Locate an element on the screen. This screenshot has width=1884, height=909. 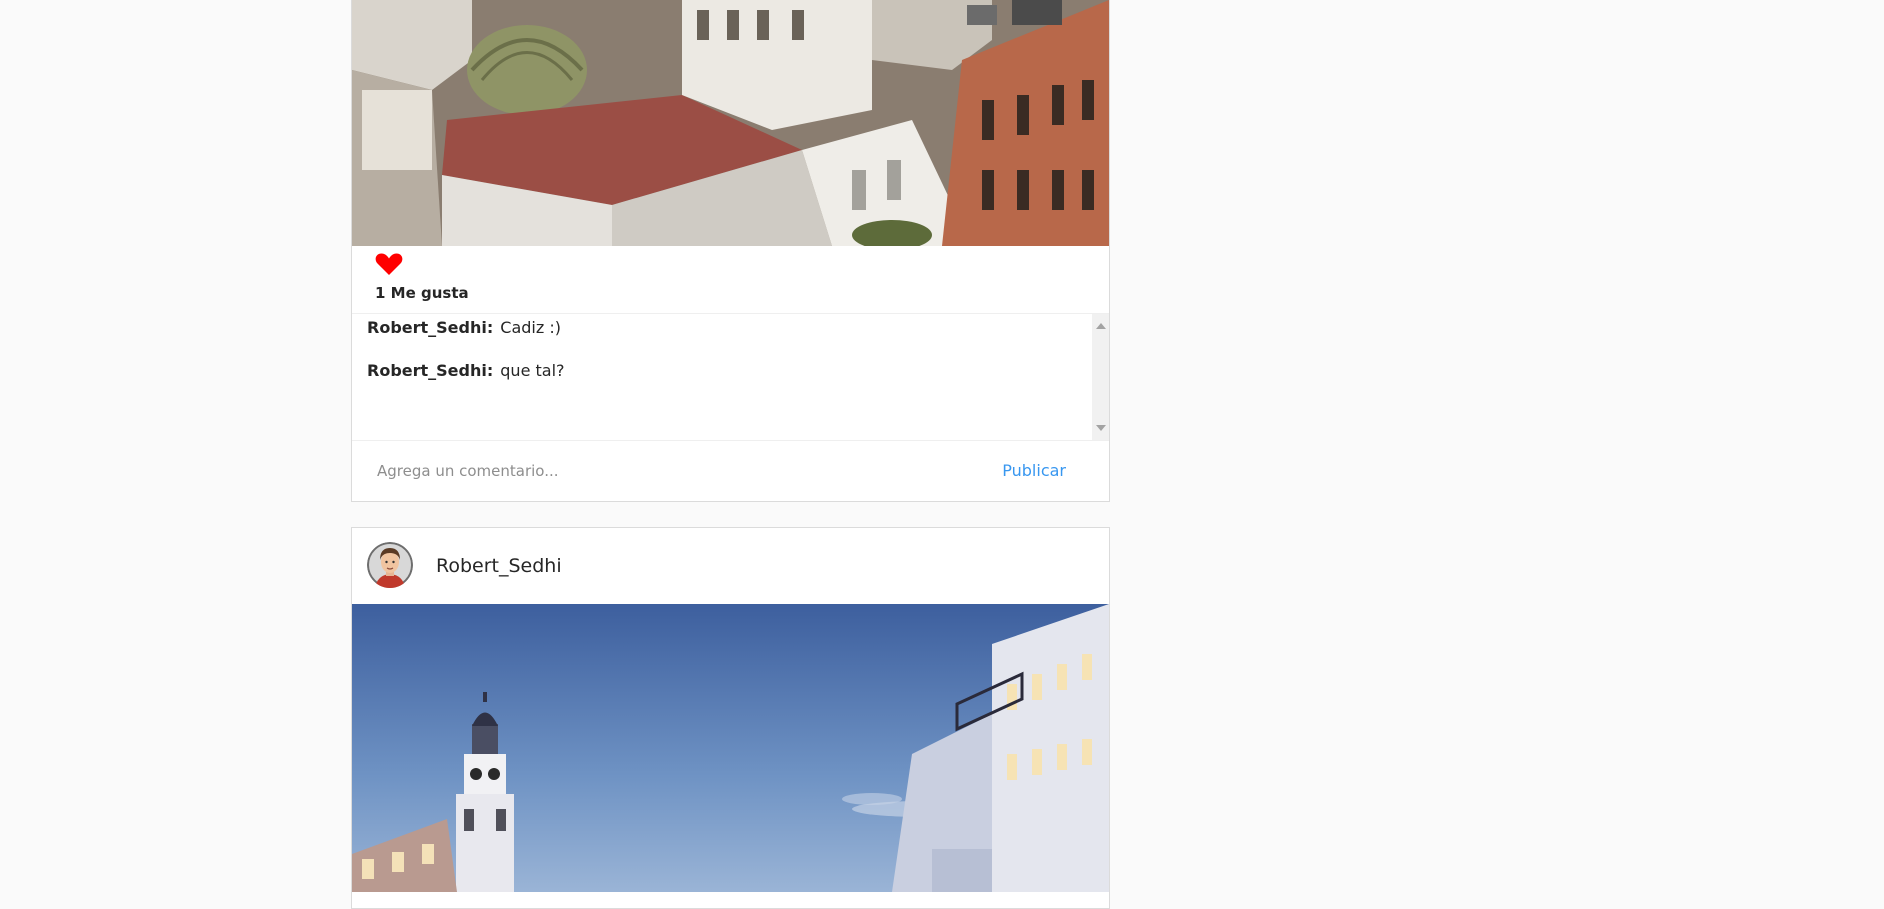
avatar is located at coordinates (390, 565).